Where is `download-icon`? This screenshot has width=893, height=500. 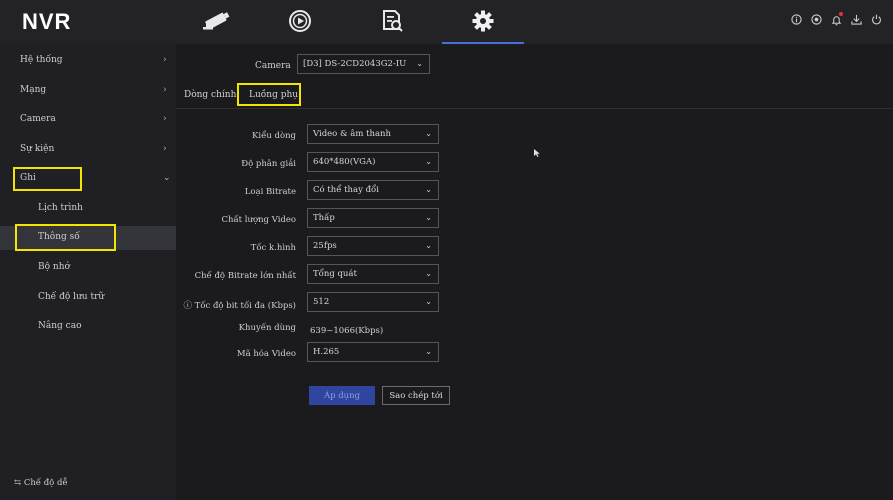 download-icon is located at coordinates (856, 19).